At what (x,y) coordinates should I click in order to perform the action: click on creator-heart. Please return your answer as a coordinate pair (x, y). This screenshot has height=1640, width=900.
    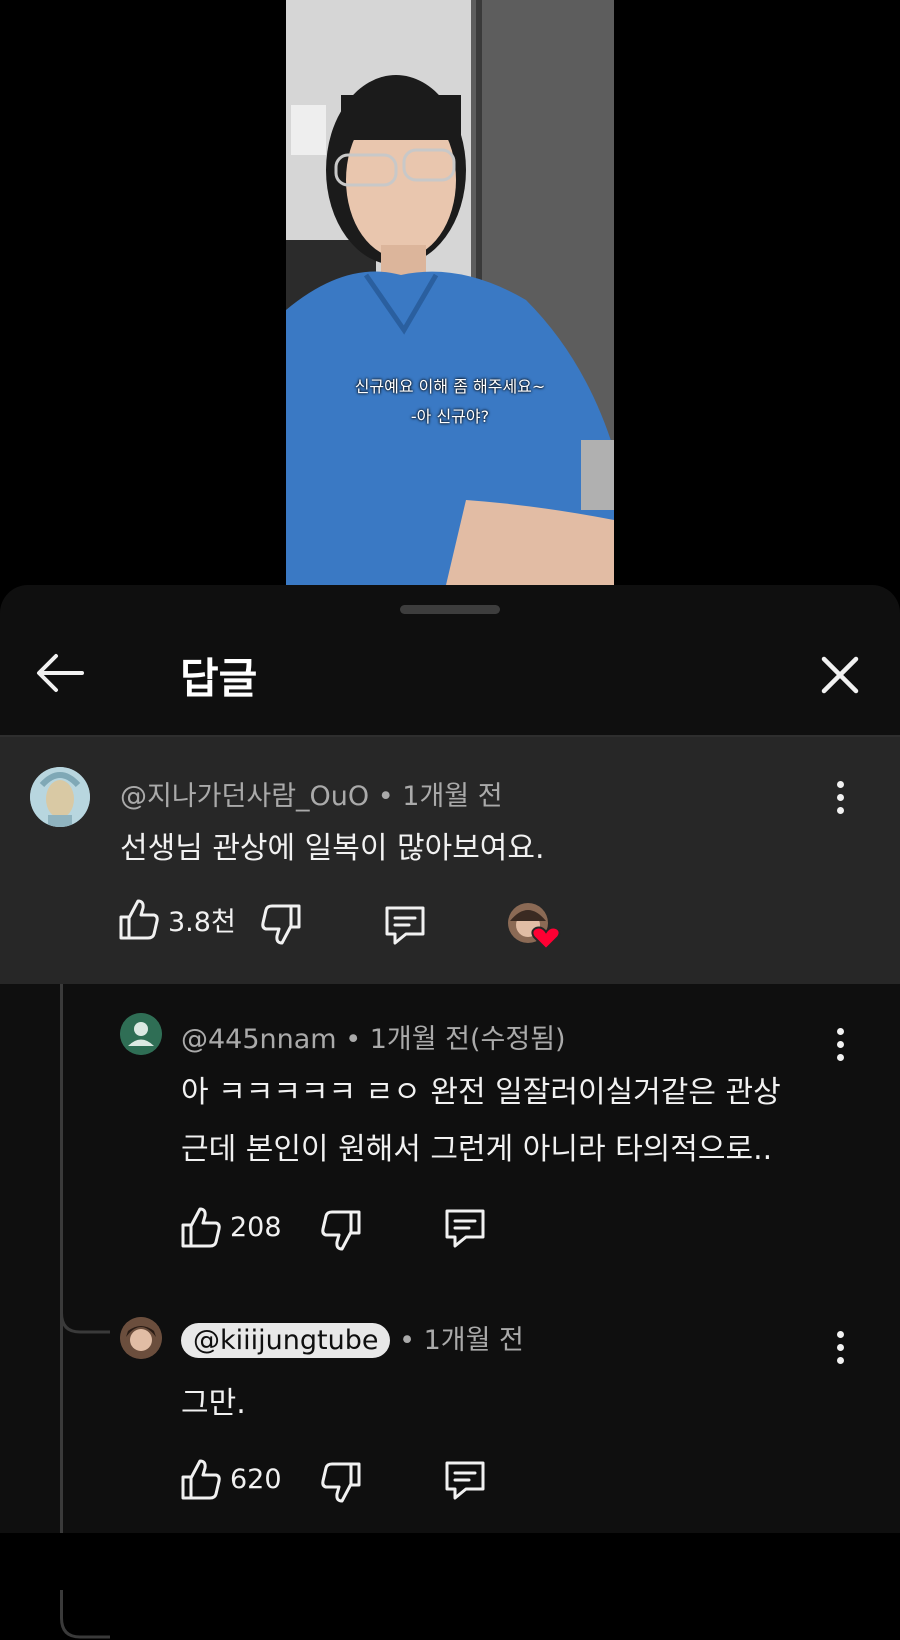
    Looking at the image, I should click on (535, 927).